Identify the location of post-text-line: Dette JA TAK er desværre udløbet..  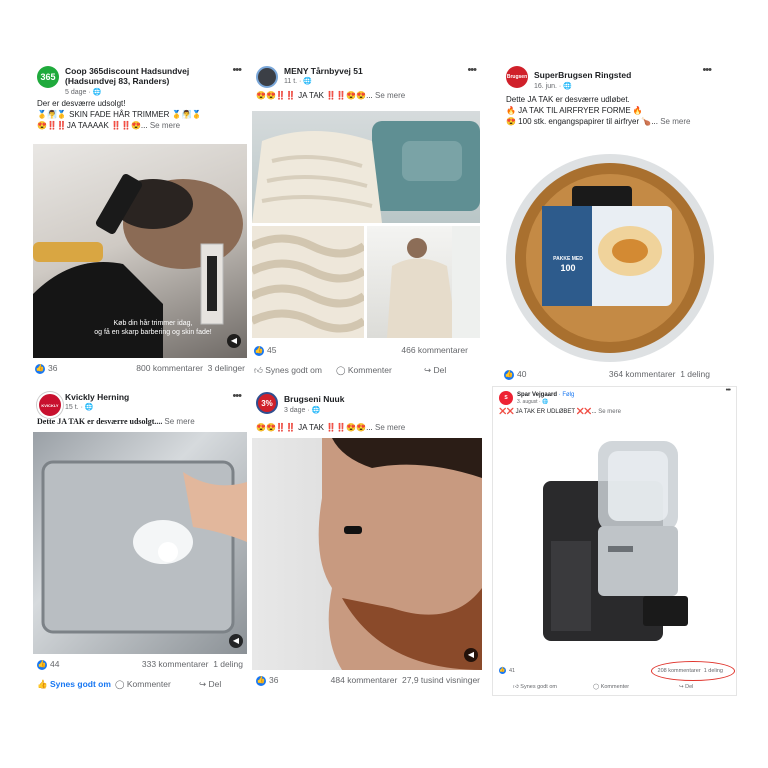
(568, 99).